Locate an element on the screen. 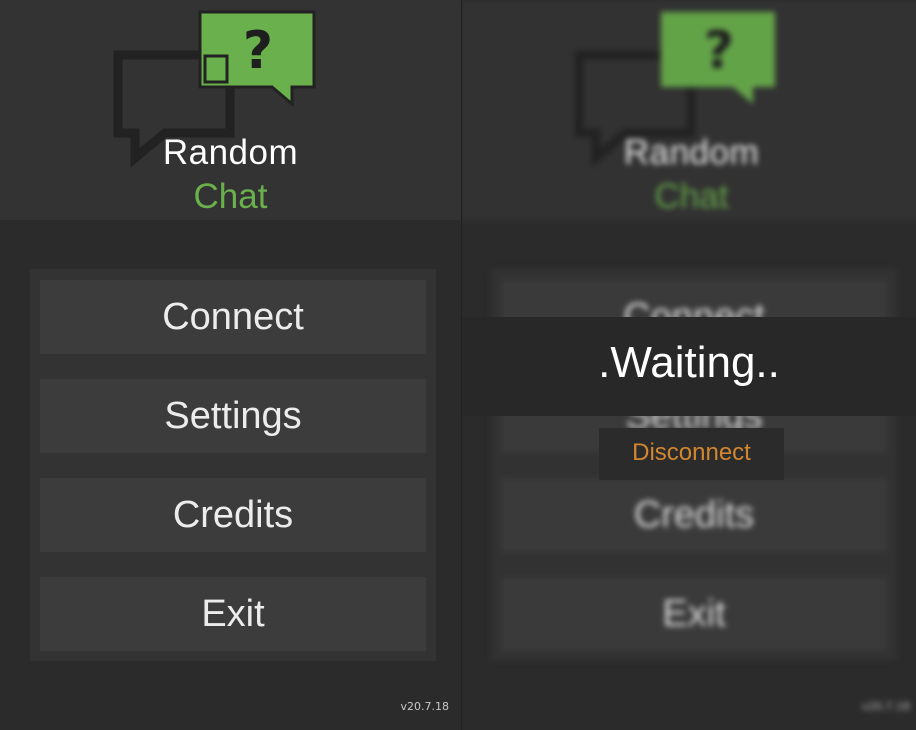 The height and width of the screenshot is (730, 916). app-subtitle-blurred: Chat is located at coordinates (691, 196).